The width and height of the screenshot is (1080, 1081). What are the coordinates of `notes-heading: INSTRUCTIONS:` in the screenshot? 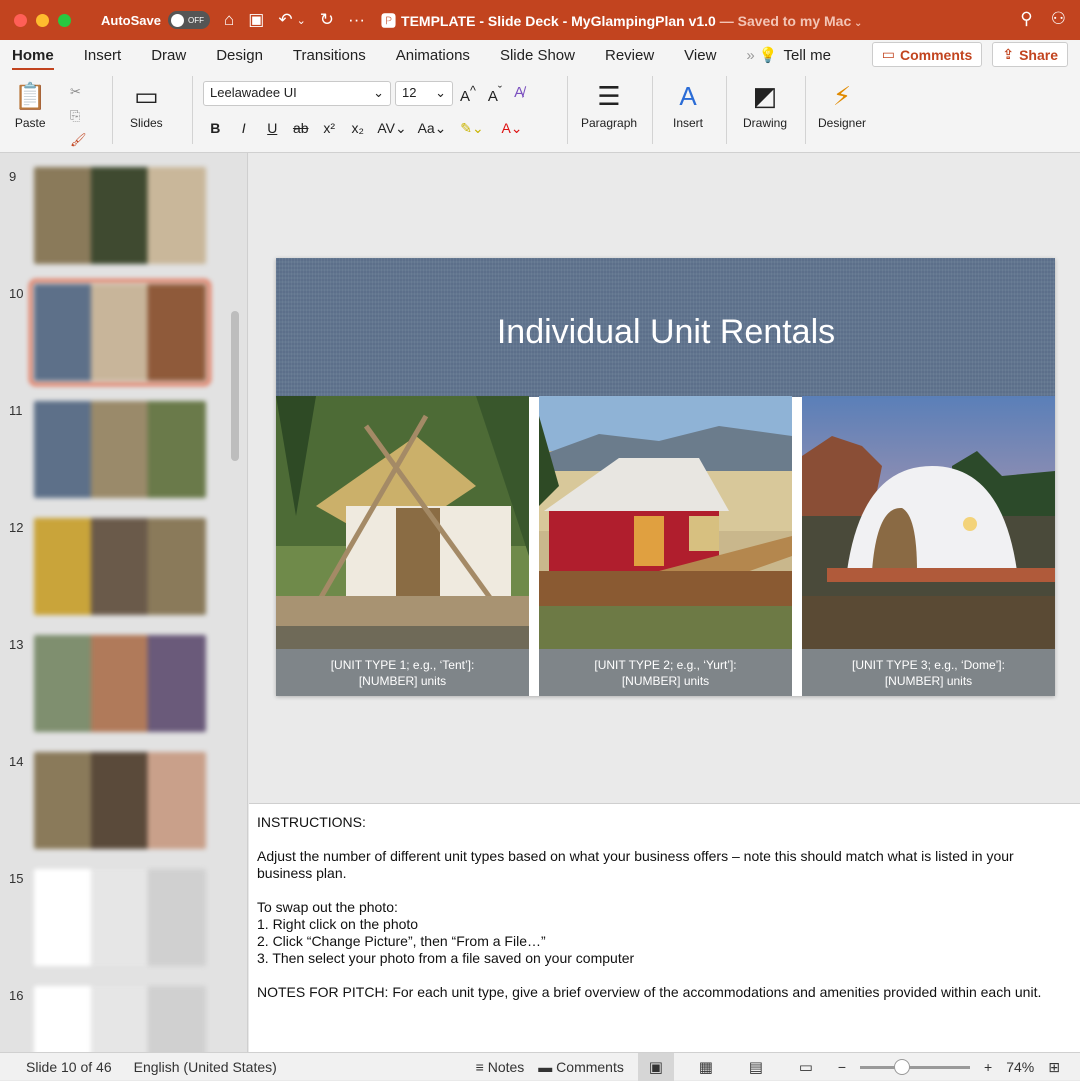 It's located at (311, 822).